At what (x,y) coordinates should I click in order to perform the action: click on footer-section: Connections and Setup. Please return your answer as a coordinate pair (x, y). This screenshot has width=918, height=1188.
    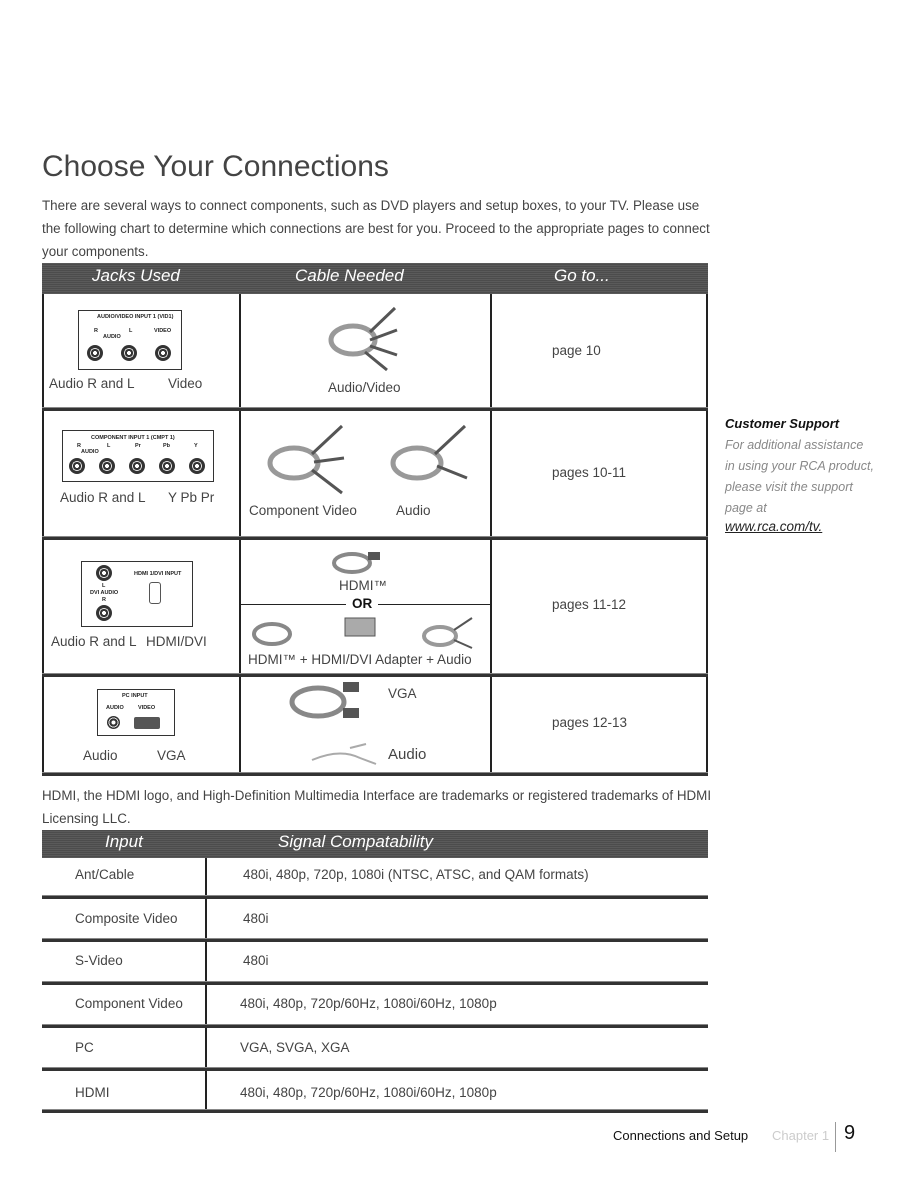
    Looking at the image, I should click on (681, 1135).